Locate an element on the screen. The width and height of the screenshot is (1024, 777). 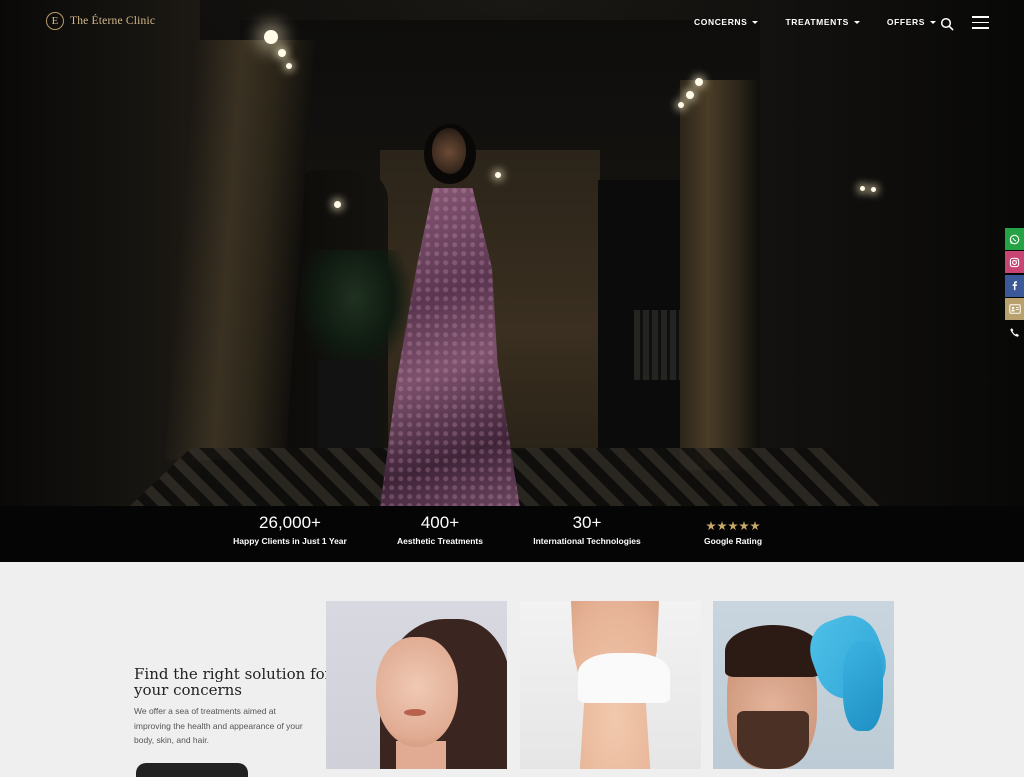
nav-concerns: CONCERNS is located at coordinates (726, 22).